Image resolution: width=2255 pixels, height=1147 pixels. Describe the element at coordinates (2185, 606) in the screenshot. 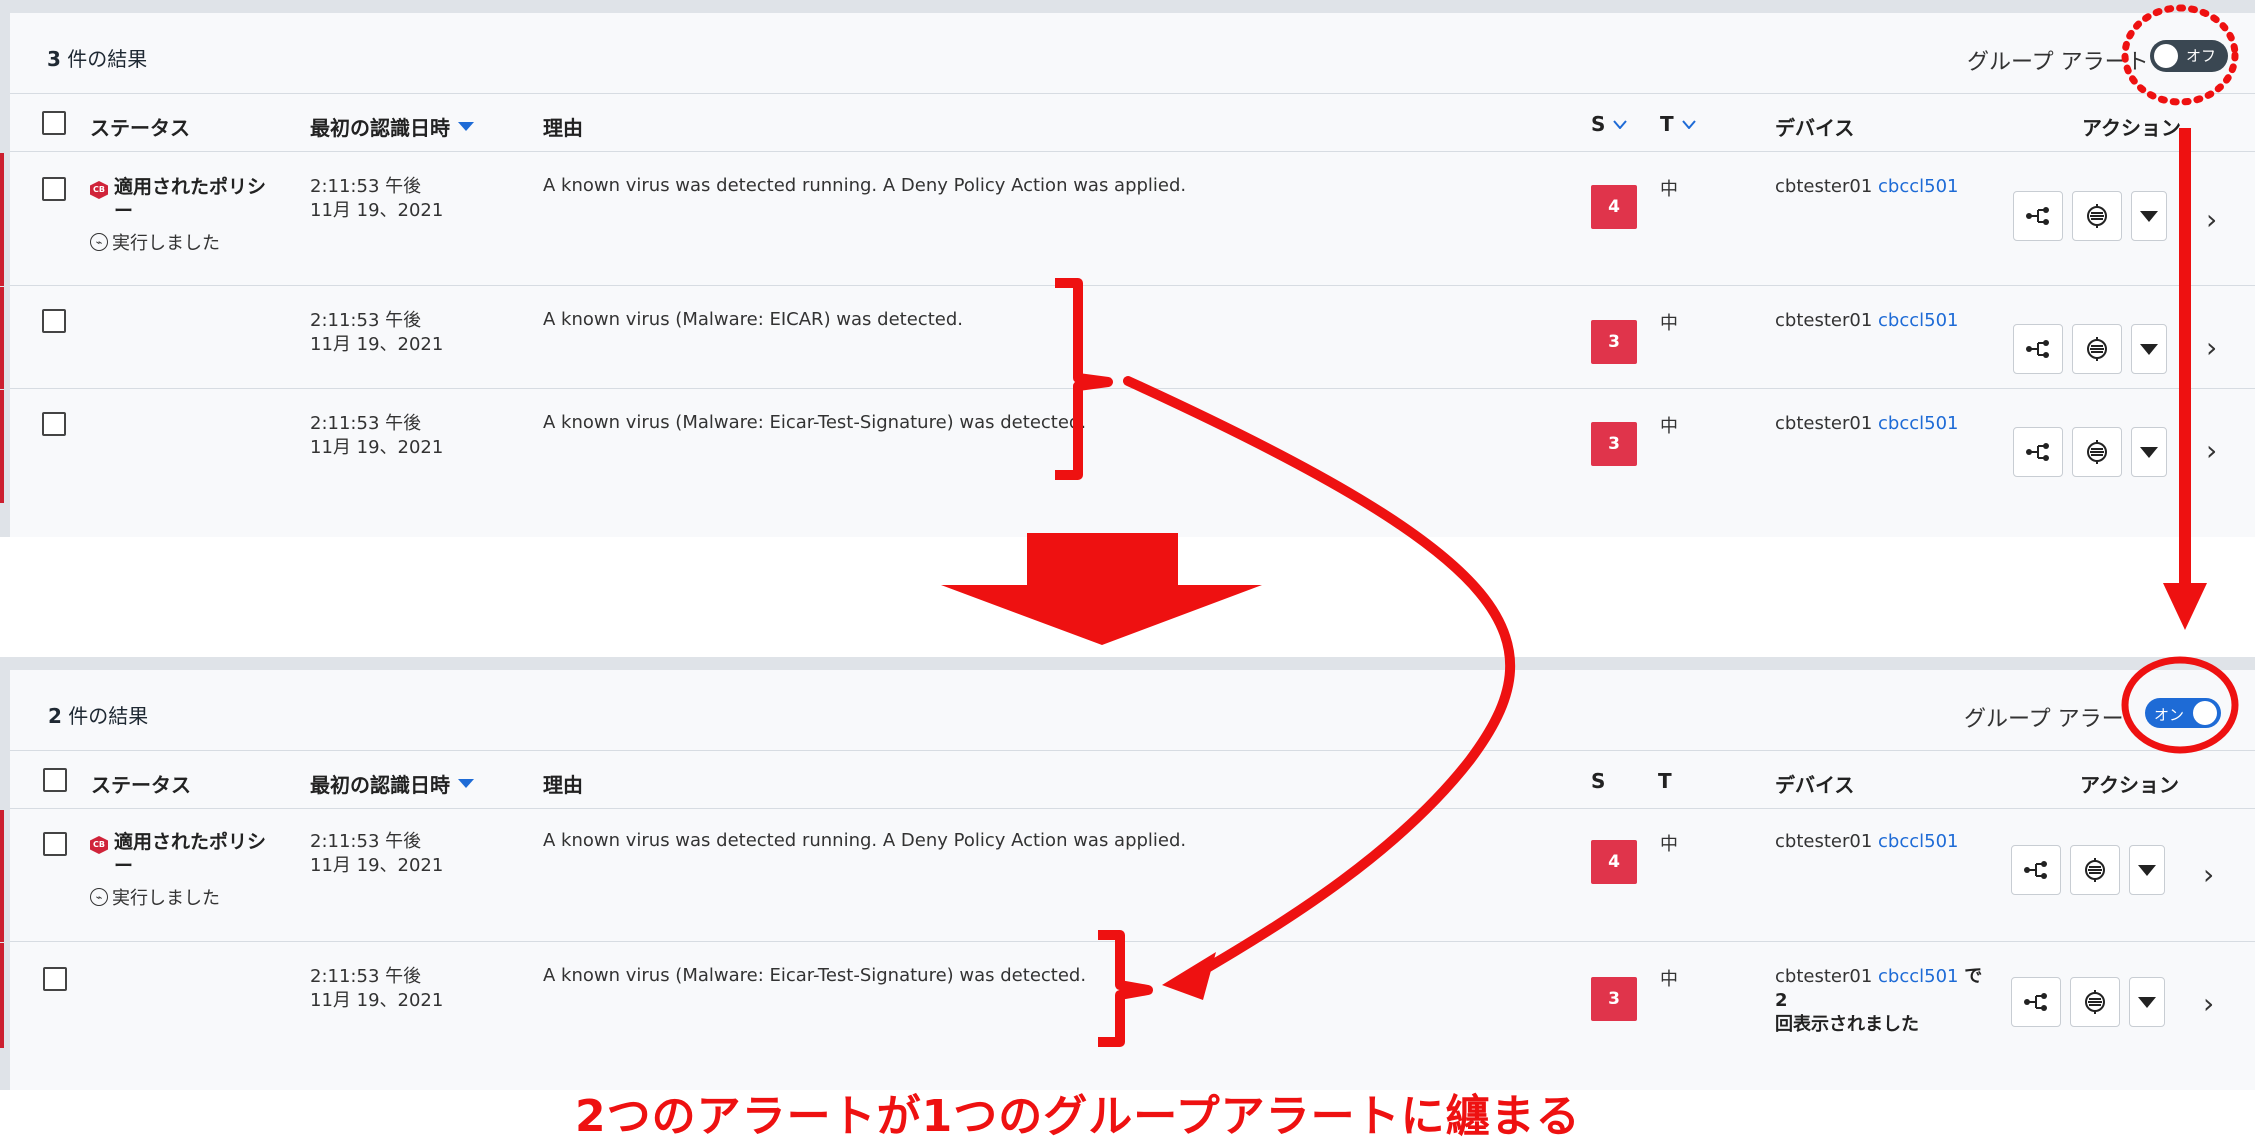

I see `toggle-arrow-head` at that location.